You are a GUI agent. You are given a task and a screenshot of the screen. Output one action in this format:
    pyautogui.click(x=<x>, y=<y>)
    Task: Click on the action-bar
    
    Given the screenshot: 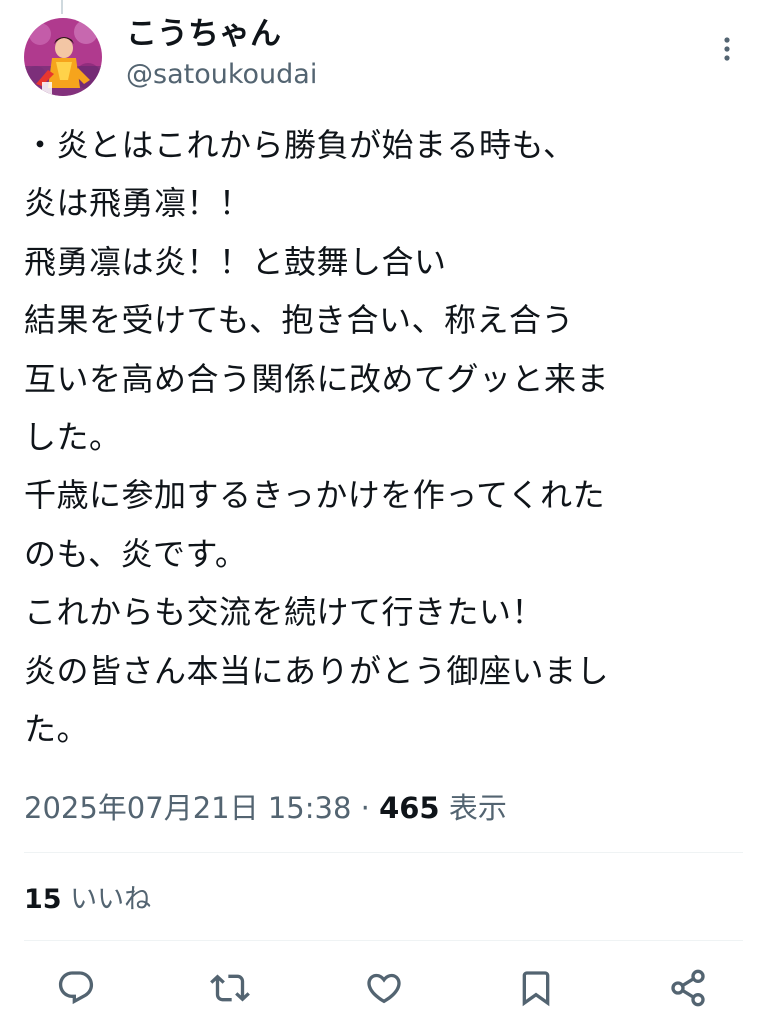 What is the action you would take?
    pyautogui.click(x=383, y=988)
    